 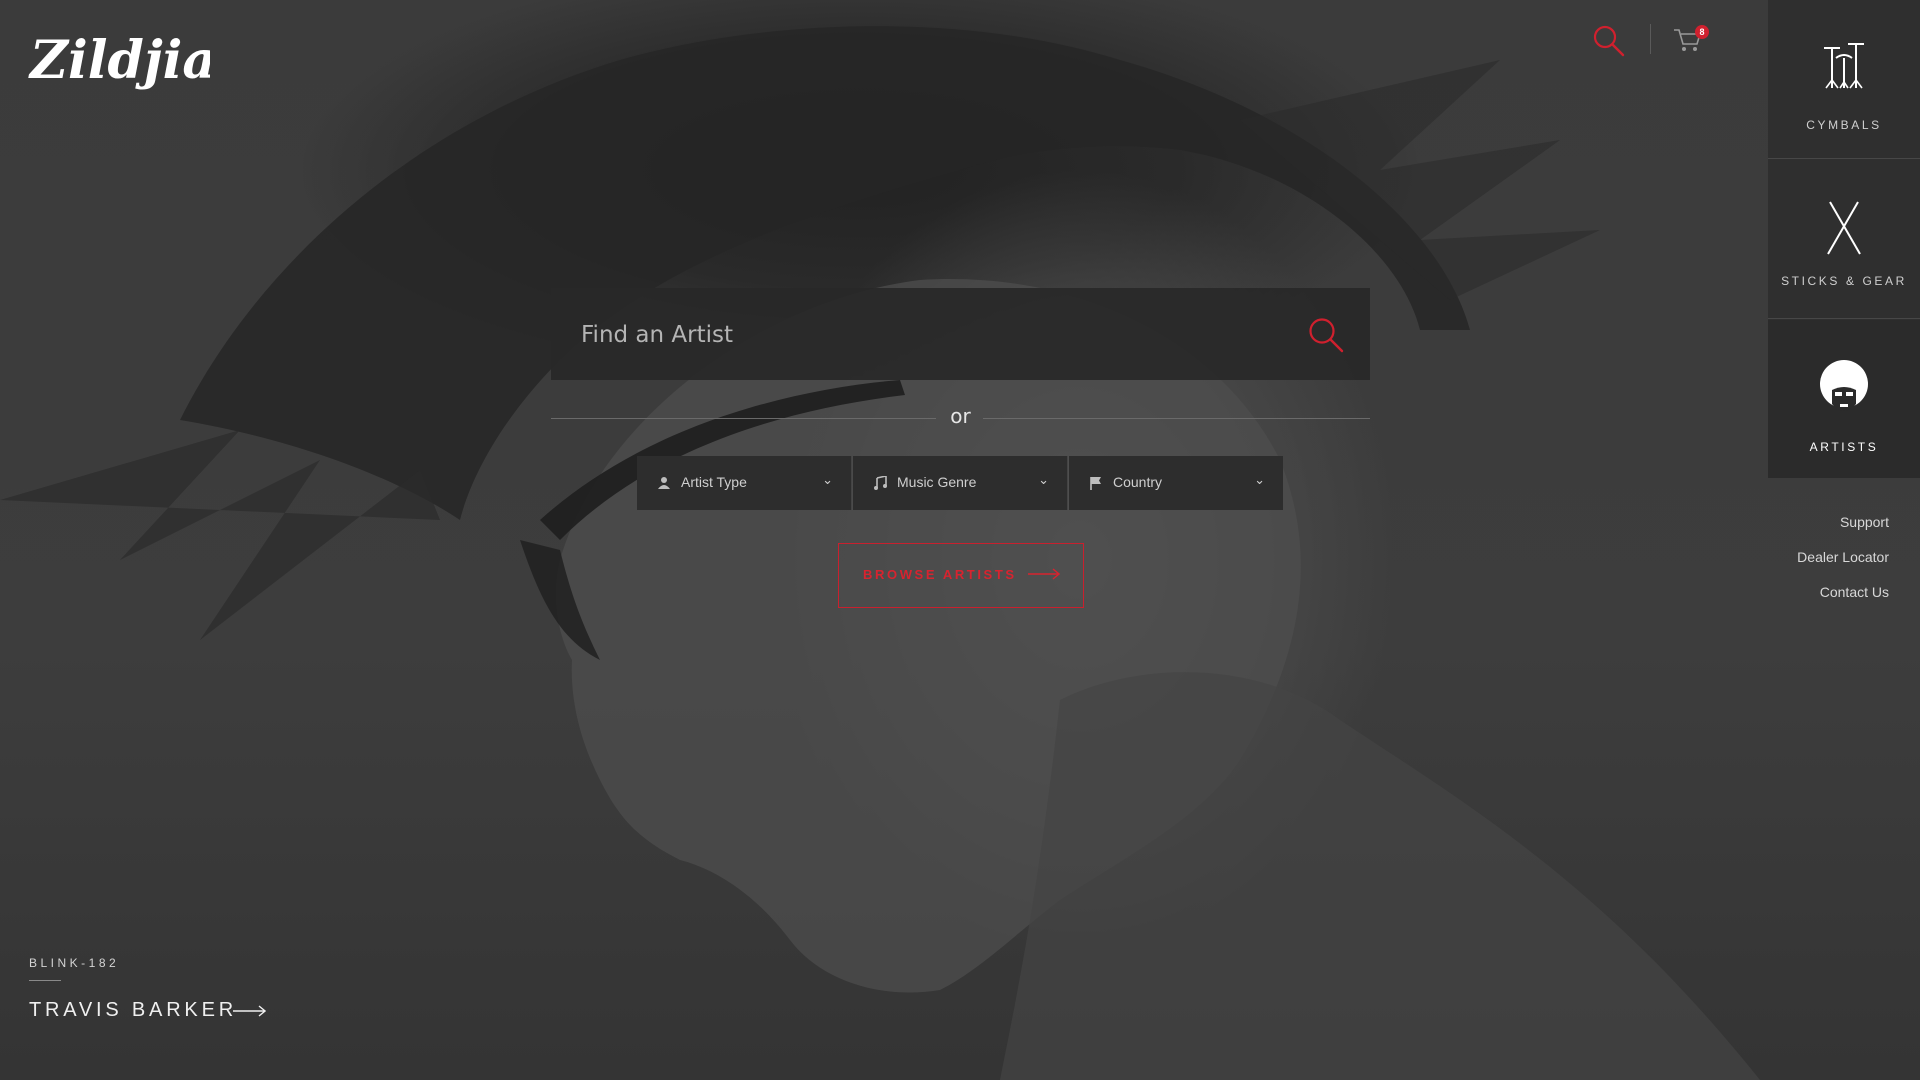 I want to click on artist-afro-icon, so click(x=1844, y=385).